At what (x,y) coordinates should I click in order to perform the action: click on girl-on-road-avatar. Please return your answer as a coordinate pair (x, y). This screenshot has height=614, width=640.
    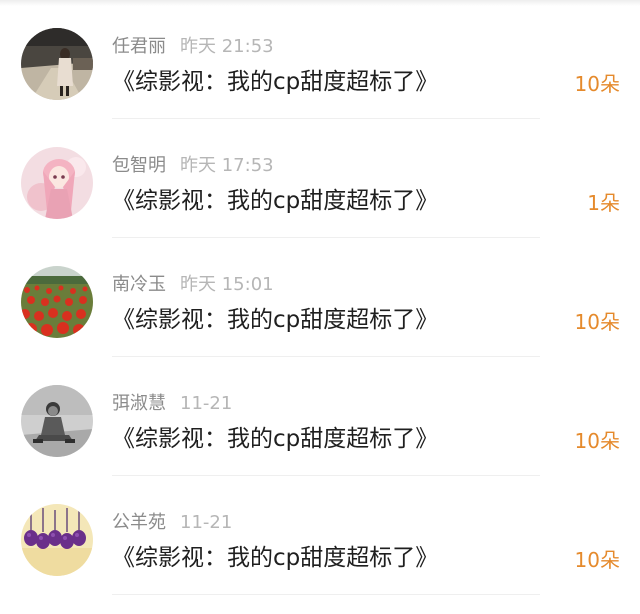
    Looking at the image, I should click on (57, 64).